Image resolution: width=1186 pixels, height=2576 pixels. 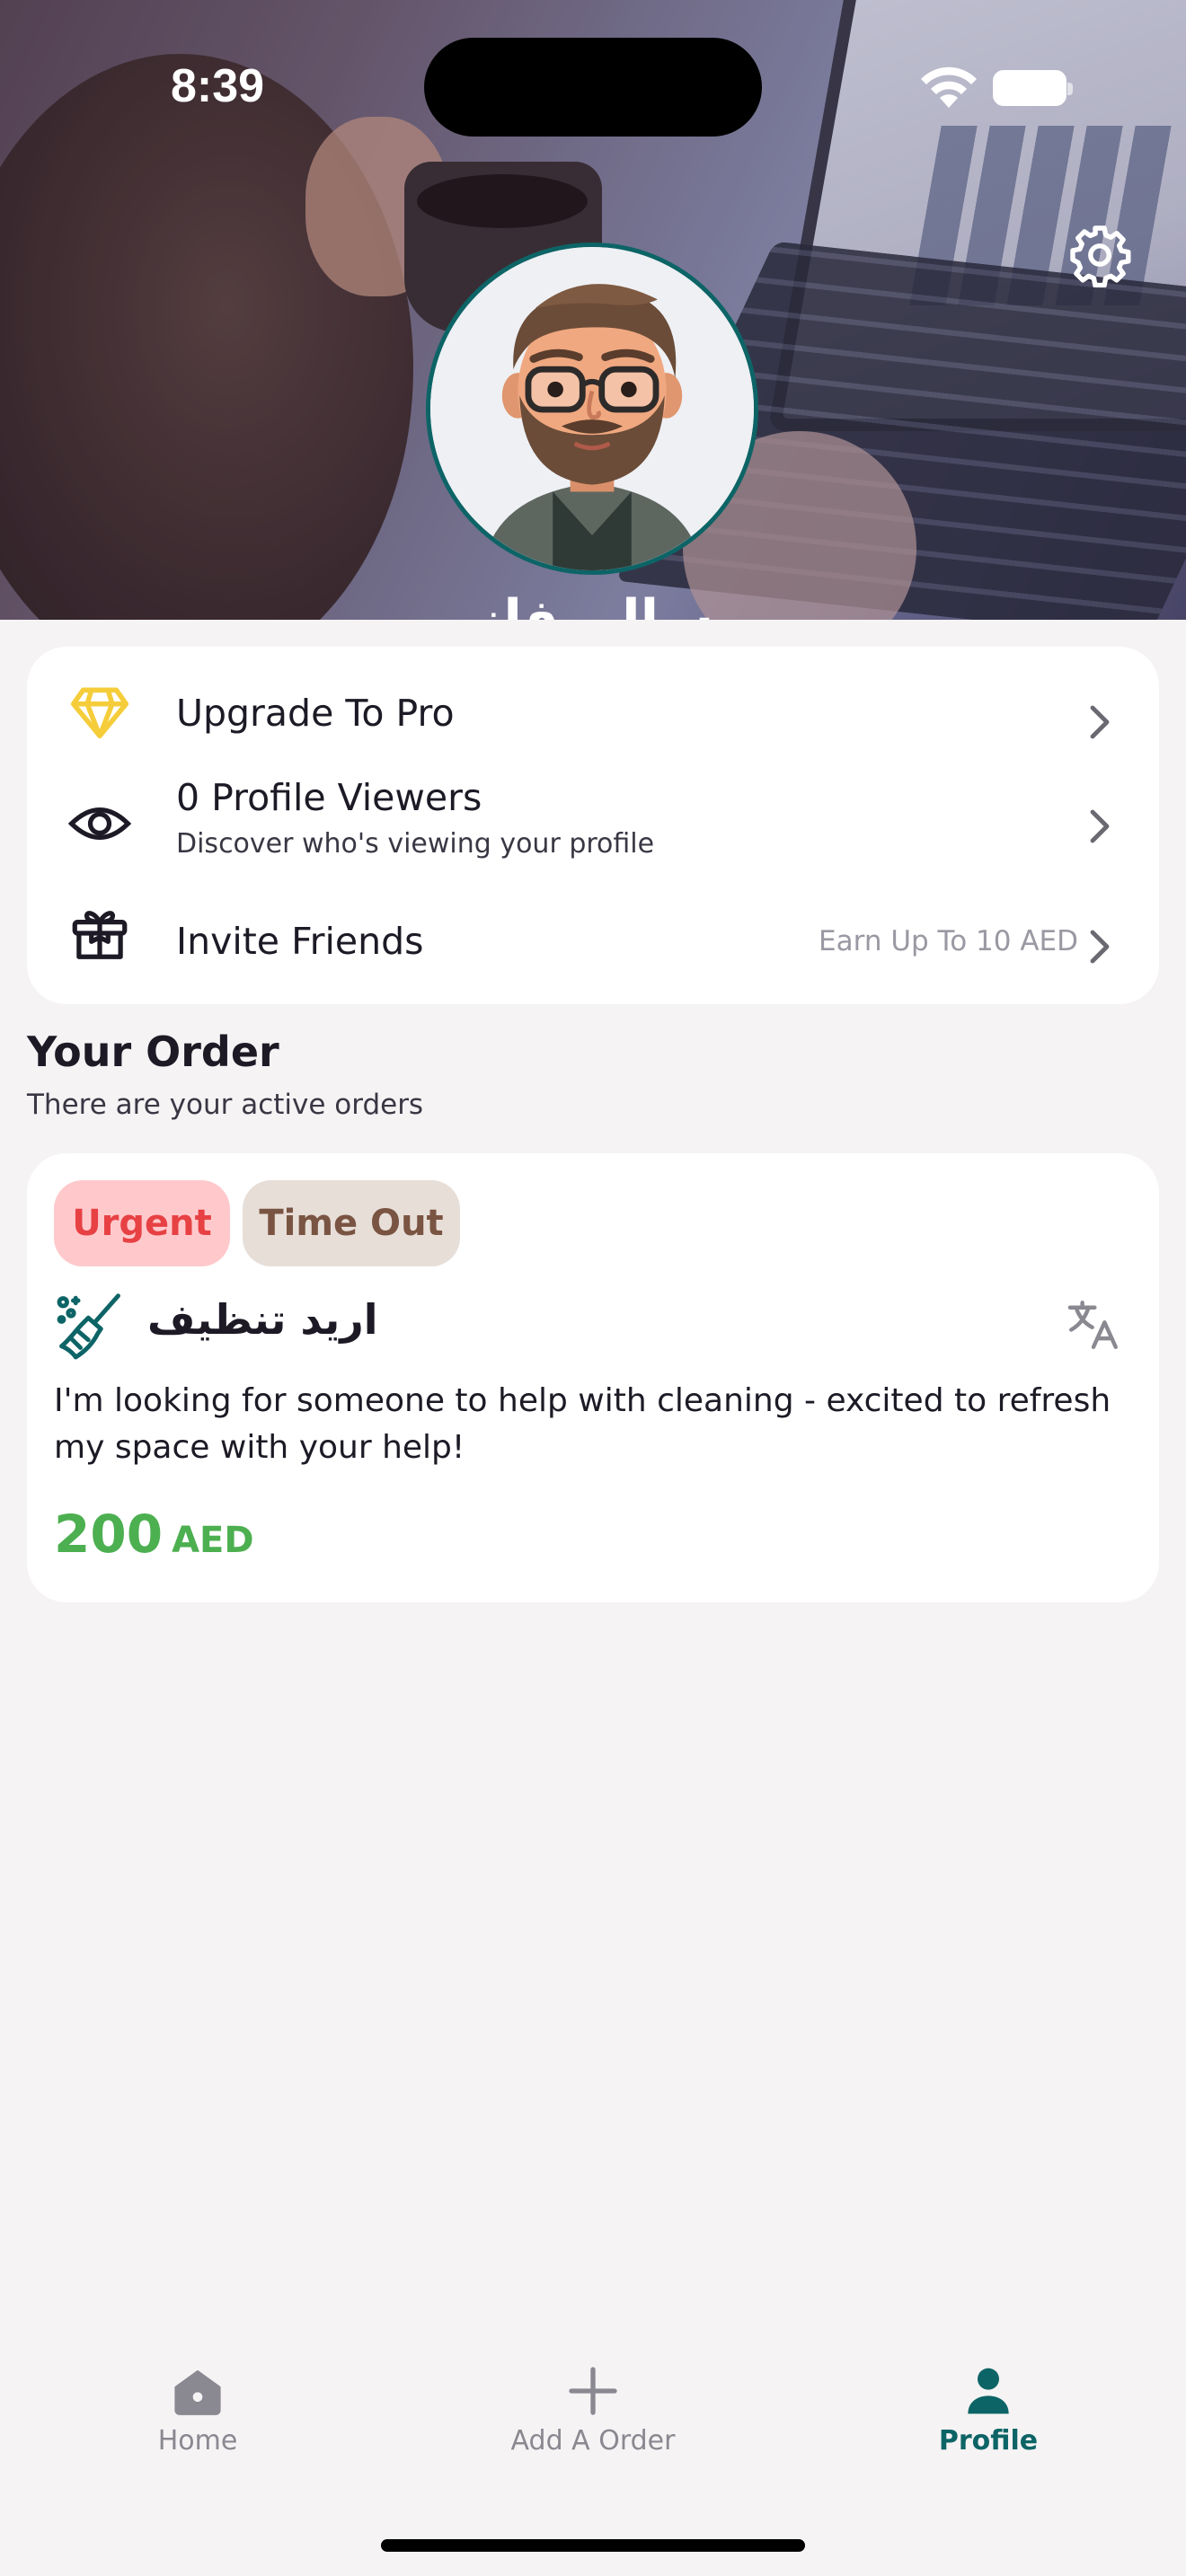 I want to click on battery-icon, so click(x=1033, y=88).